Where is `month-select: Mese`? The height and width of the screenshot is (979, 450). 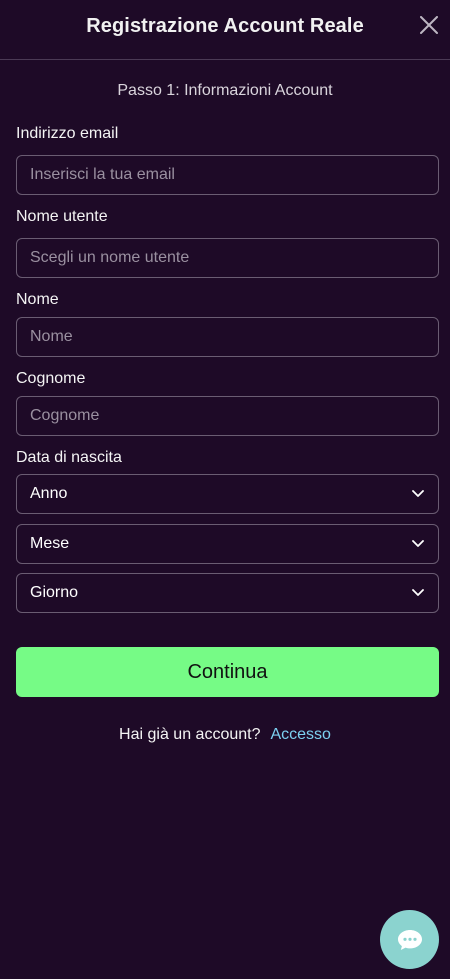
month-select: Mese is located at coordinates (227, 544).